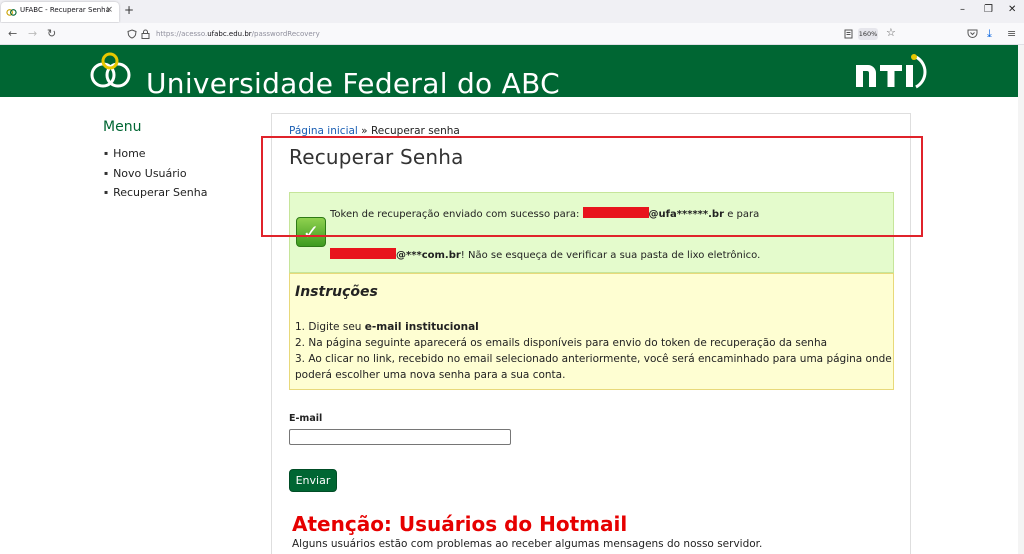  I want to click on nti-logo-icon, so click(892, 72).